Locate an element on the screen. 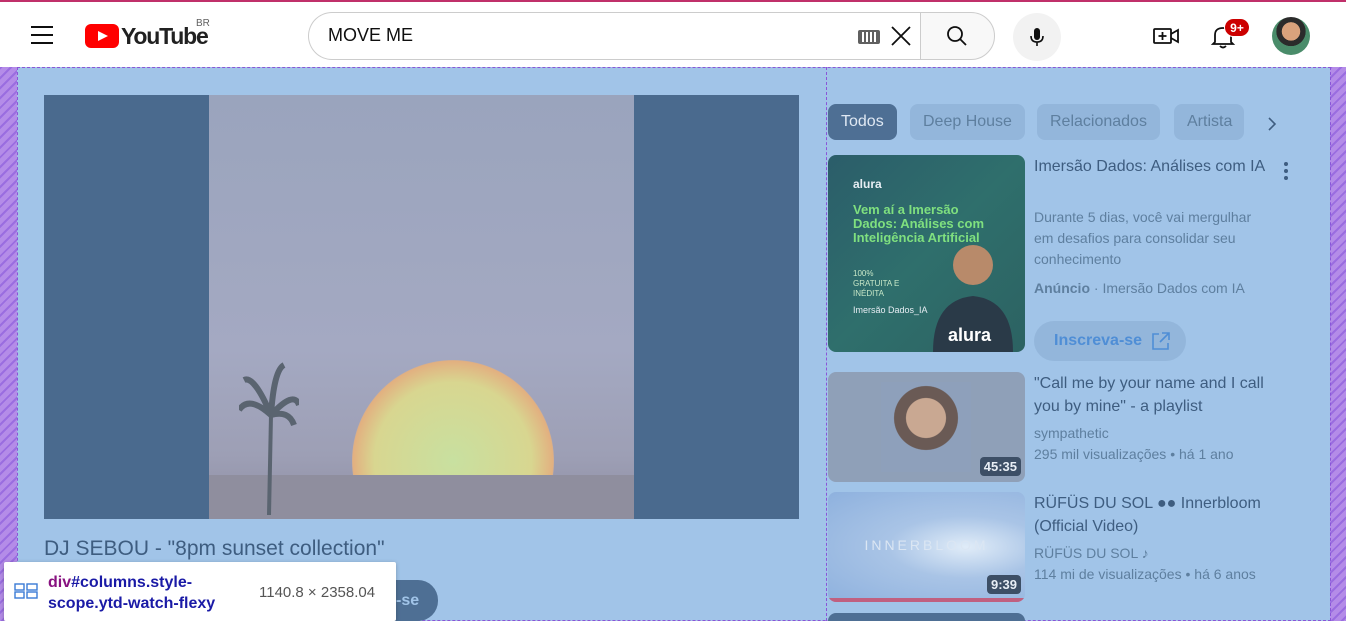 This screenshot has width=1346, height=621. element-size: 1140.8 × 2358.04 is located at coordinates (317, 592).